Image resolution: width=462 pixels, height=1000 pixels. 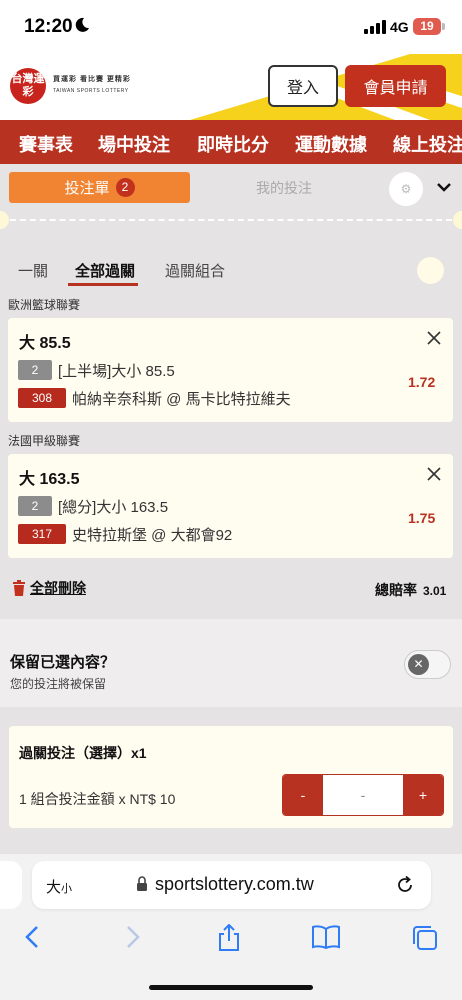 What do you see at coordinates (44, 305) in the screenshot?
I see `league-label: 歐洲籃球聯賽` at bounding box center [44, 305].